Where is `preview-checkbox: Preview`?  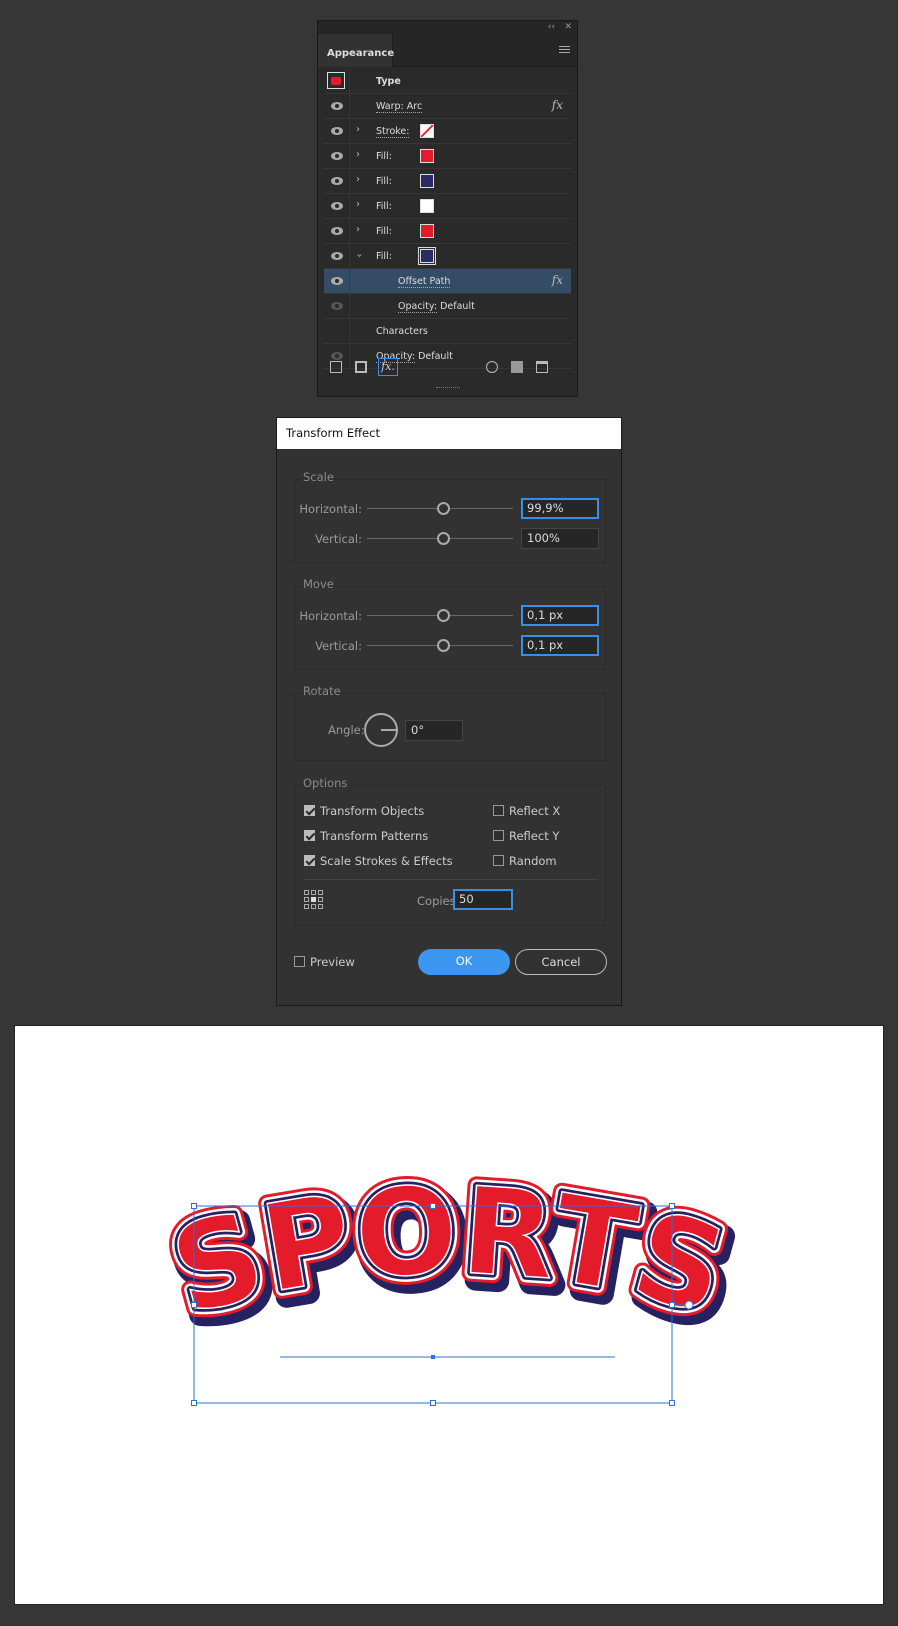 preview-checkbox: Preview is located at coordinates (324, 962).